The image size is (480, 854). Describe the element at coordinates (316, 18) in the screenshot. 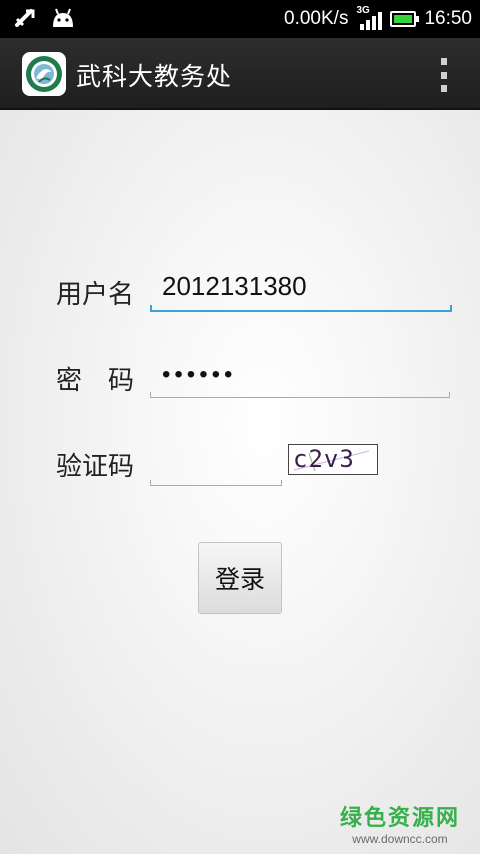

I see `network-speed: 0.00K/s` at that location.